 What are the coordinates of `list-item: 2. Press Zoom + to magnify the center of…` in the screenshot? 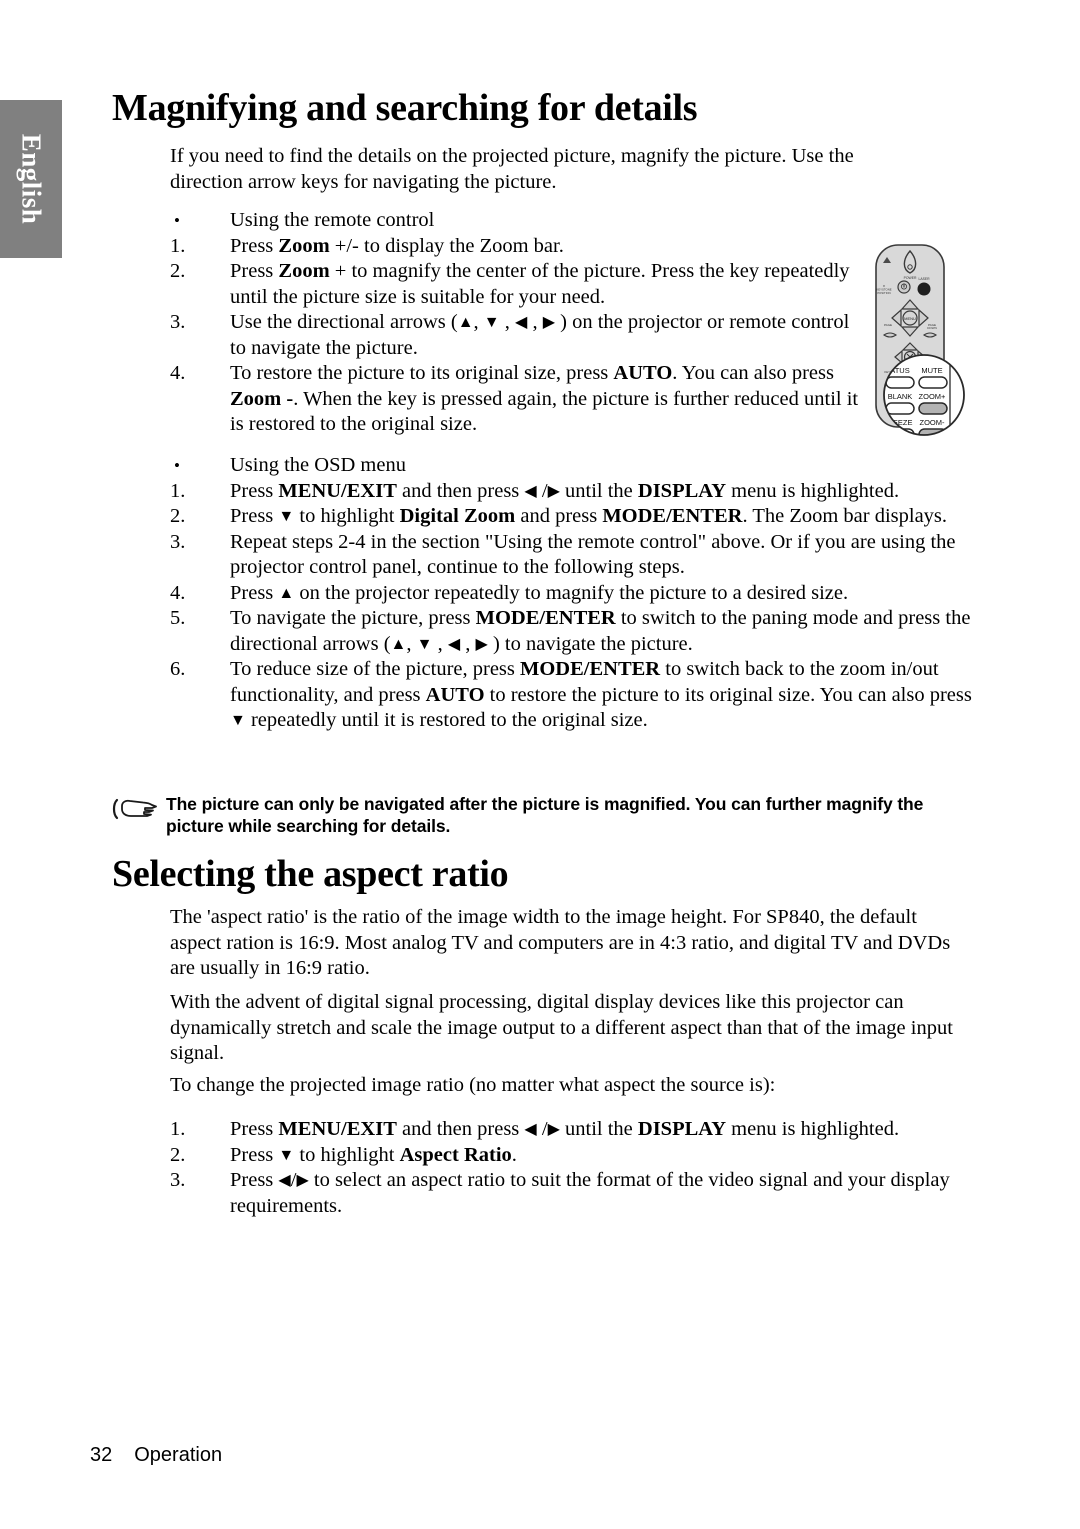 It's located at (520, 284).